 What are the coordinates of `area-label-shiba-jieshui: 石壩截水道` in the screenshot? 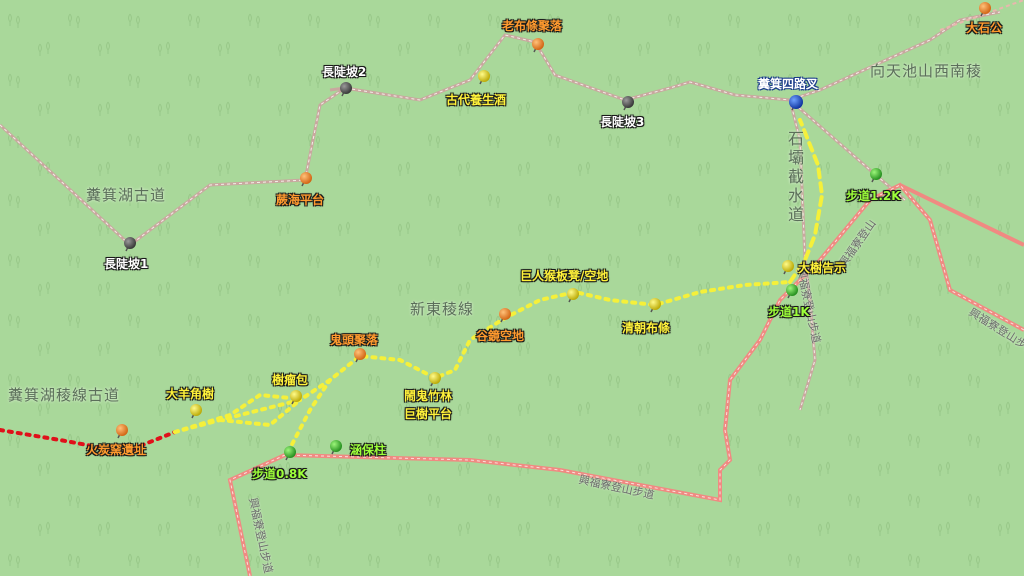 It's located at (794, 177).